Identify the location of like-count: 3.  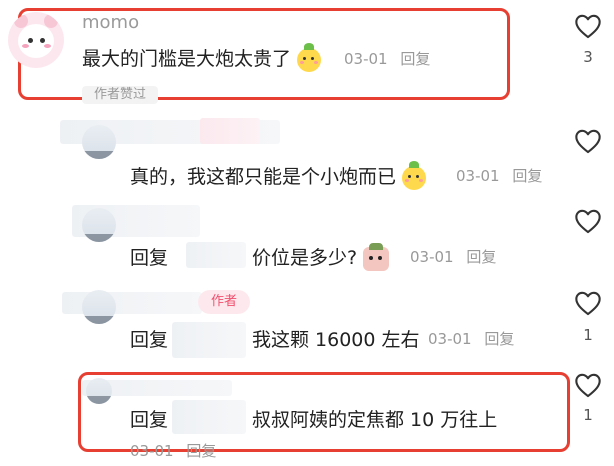
(588, 57).